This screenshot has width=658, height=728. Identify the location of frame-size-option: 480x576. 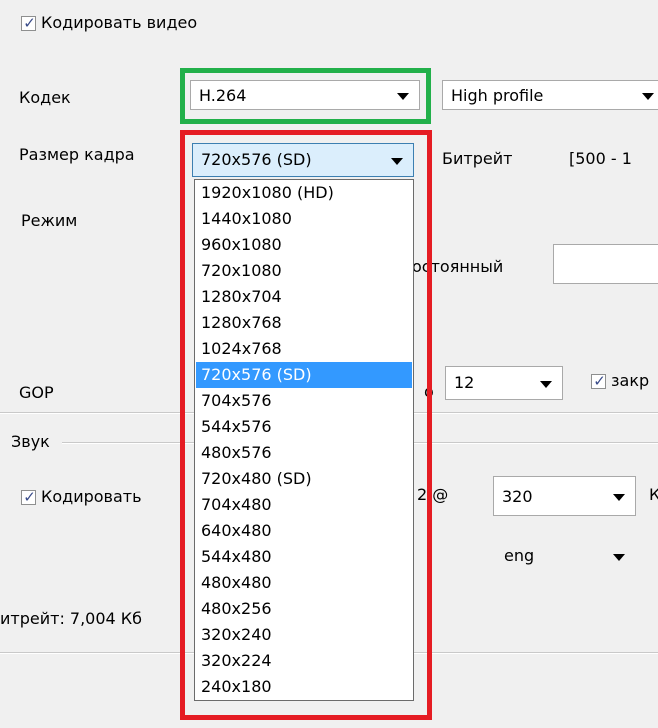
(304, 453).